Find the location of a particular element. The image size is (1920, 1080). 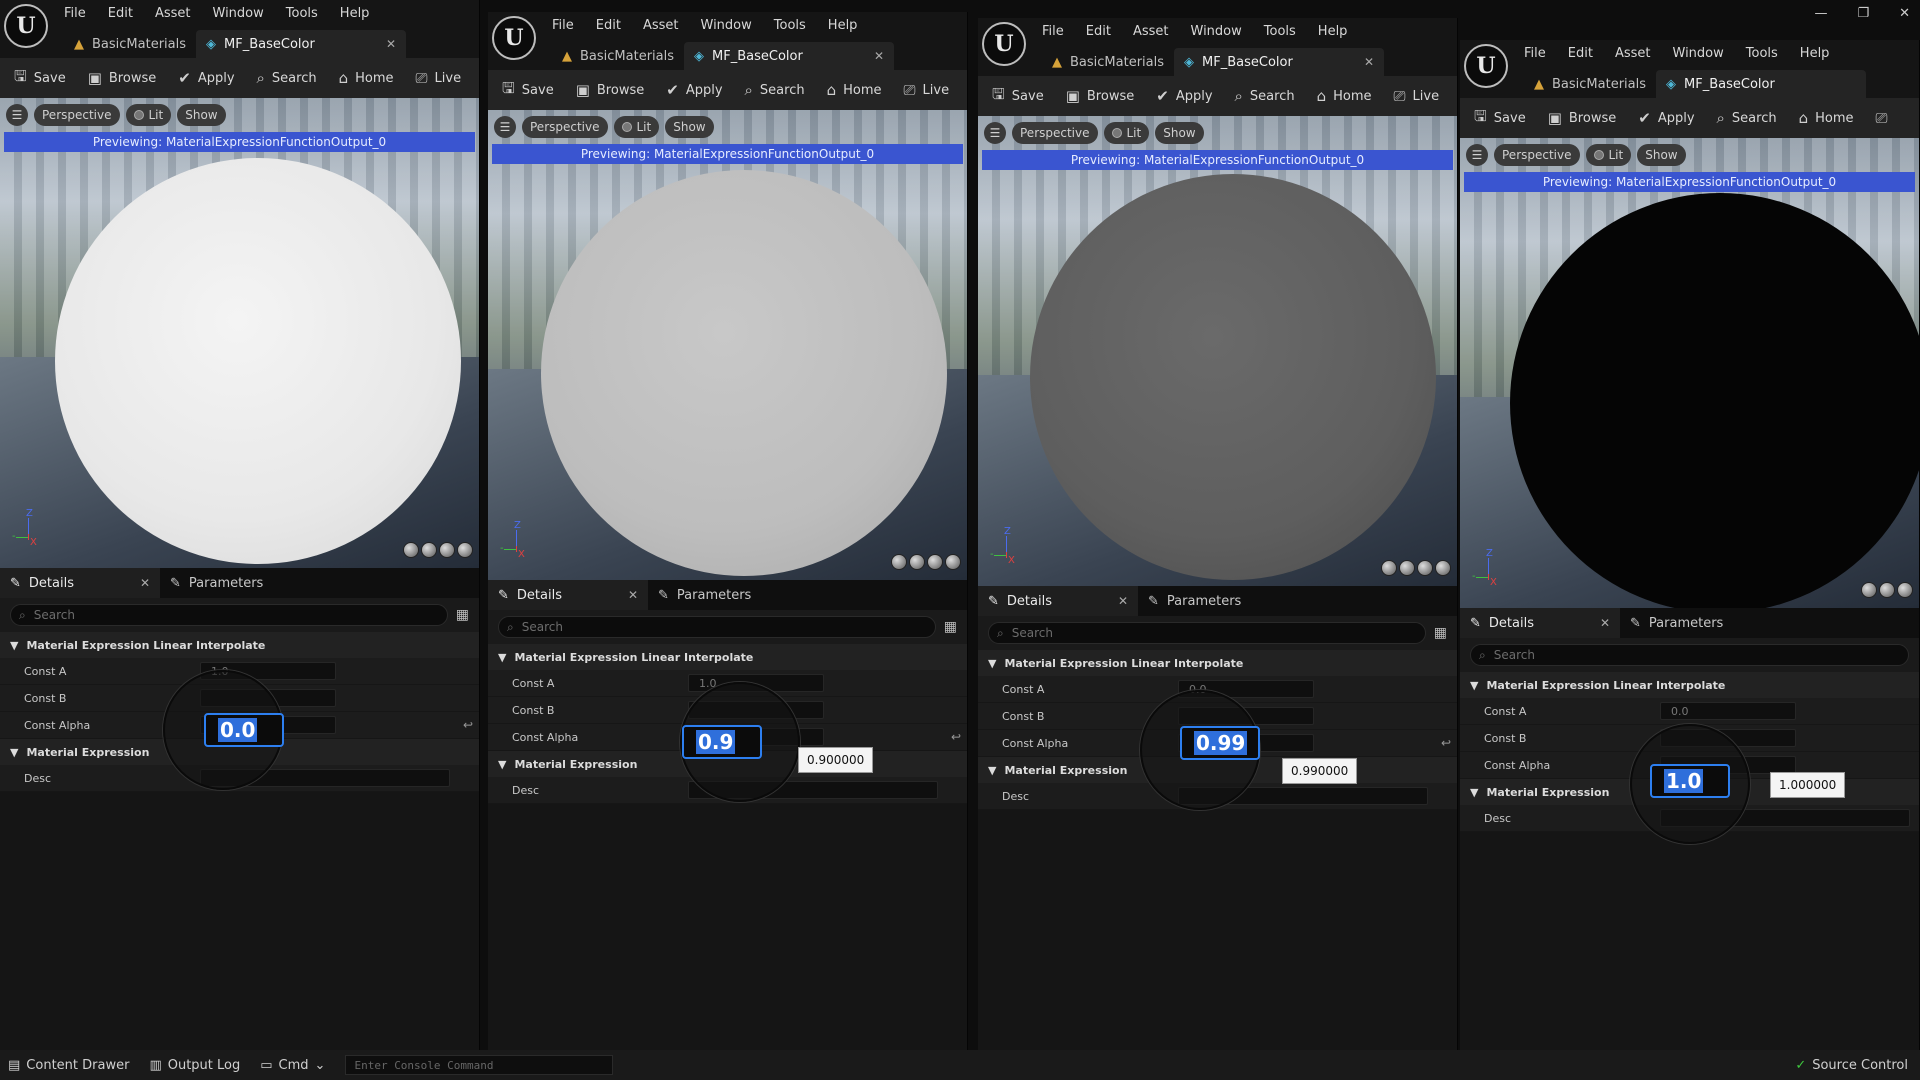

const-alpha-magnified-input: 0.0 is located at coordinates (244, 730).